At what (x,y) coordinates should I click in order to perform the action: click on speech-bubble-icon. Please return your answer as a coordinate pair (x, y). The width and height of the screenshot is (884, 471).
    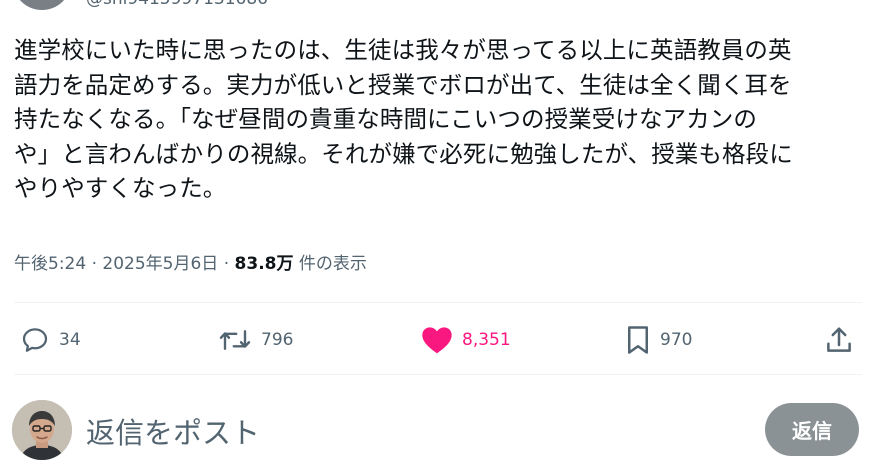
    Looking at the image, I should click on (35, 340).